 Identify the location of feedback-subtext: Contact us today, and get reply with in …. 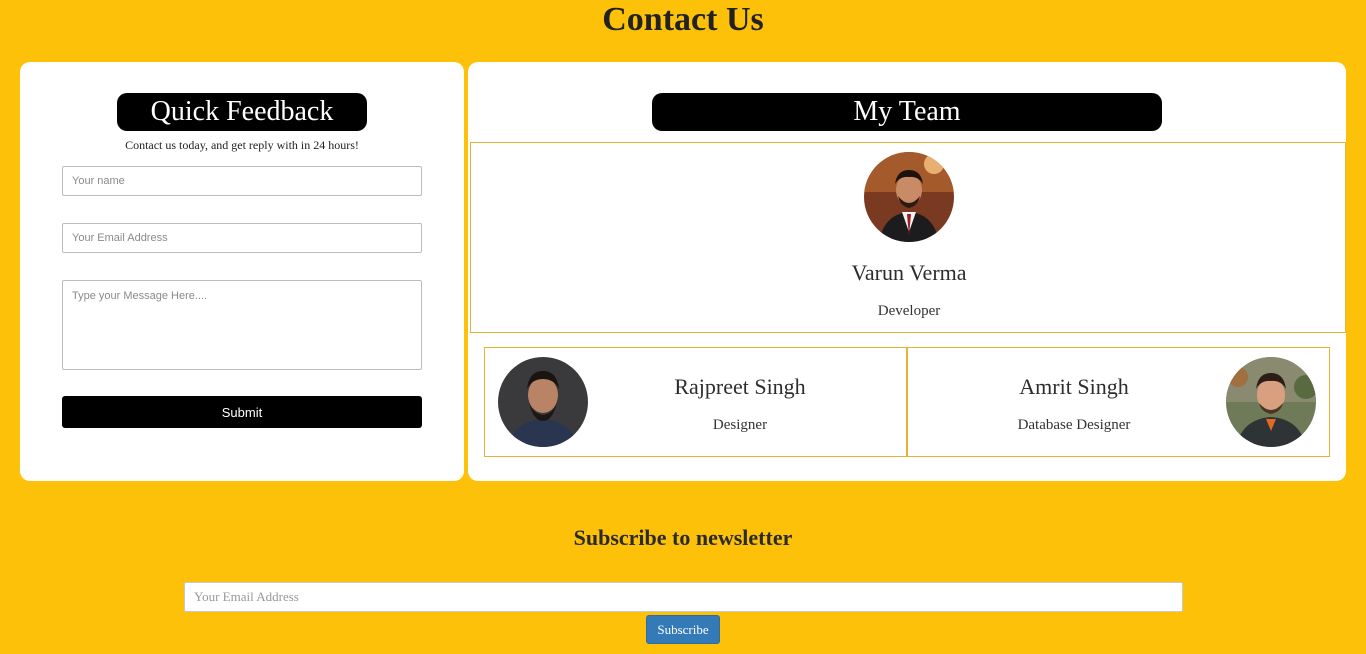
(242, 145).